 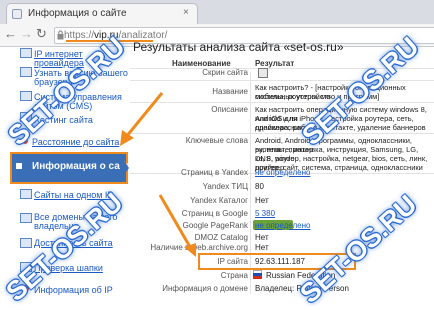 What do you see at coordinates (177, 225) in the screenshot?
I see `arrow-to-ip-annotation` at bounding box center [177, 225].